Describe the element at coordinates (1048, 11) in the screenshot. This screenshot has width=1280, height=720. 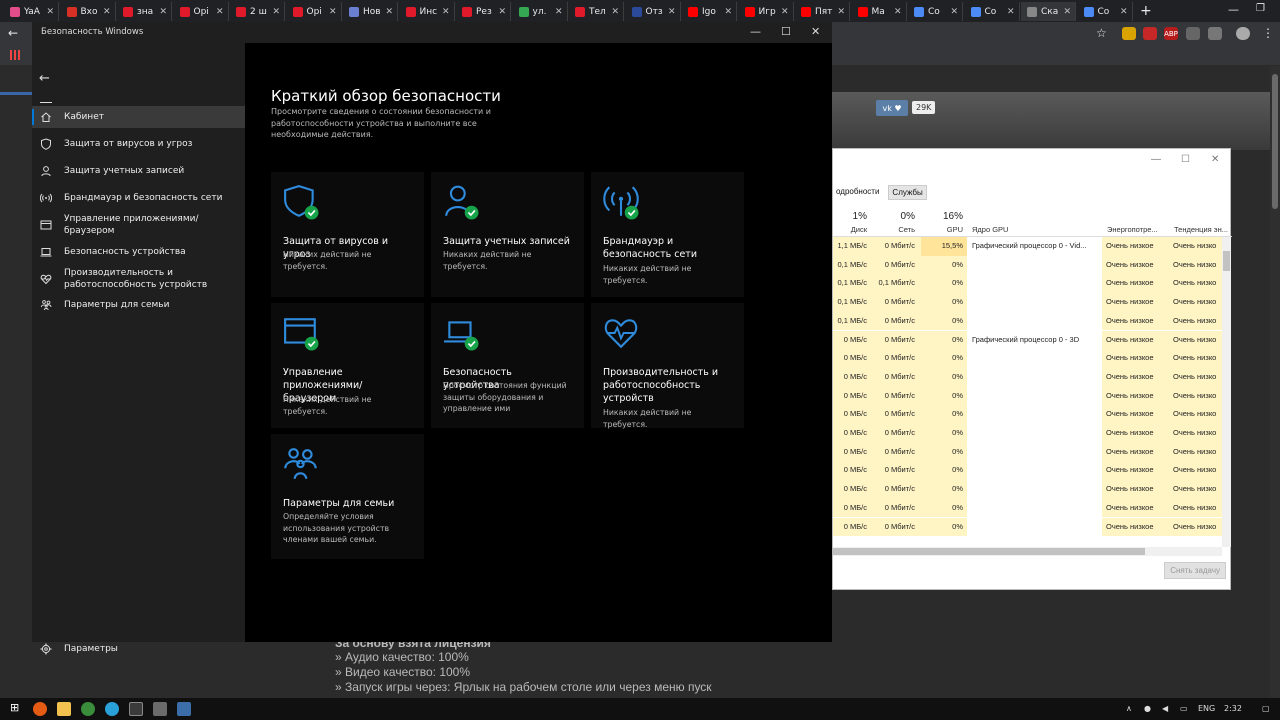
I see `browser-tab: Ска ✕` at that location.